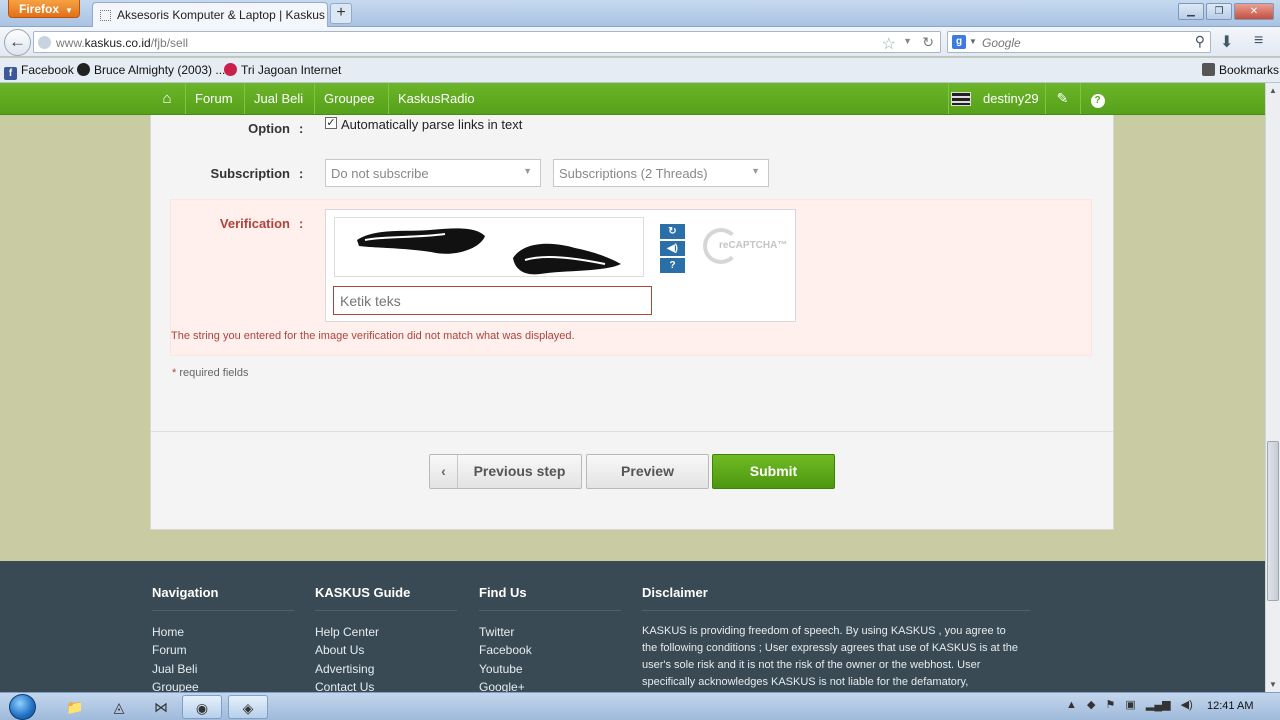 This screenshot has height=720, width=1280. I want to click on site-identity-icon, so click(44, 42).